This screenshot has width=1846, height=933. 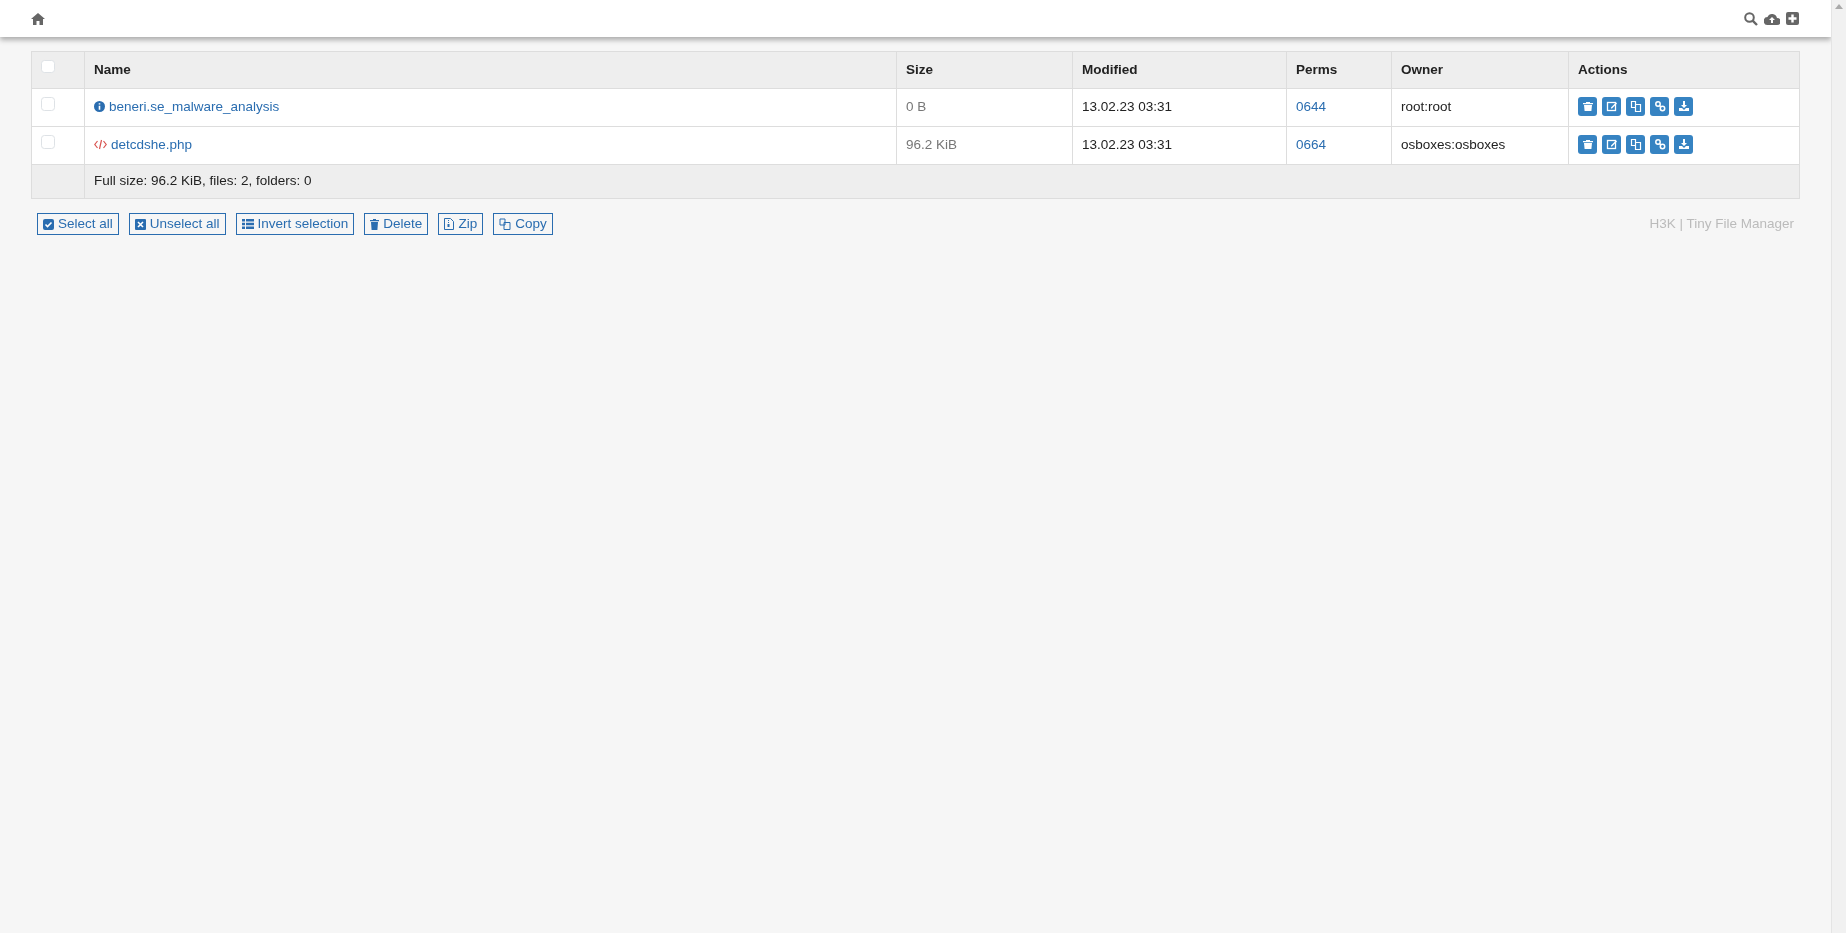 I want to click on zip-file-icon, so click(x=449, y=224).